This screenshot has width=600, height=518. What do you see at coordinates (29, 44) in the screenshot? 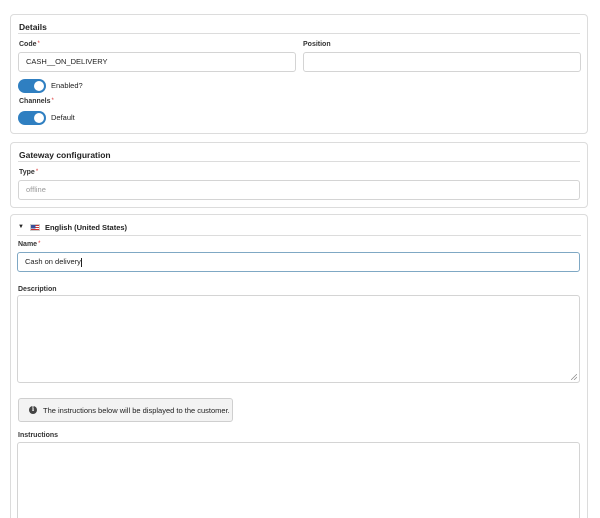
I see `code-label: Code*` at bounding box center [29, 44].